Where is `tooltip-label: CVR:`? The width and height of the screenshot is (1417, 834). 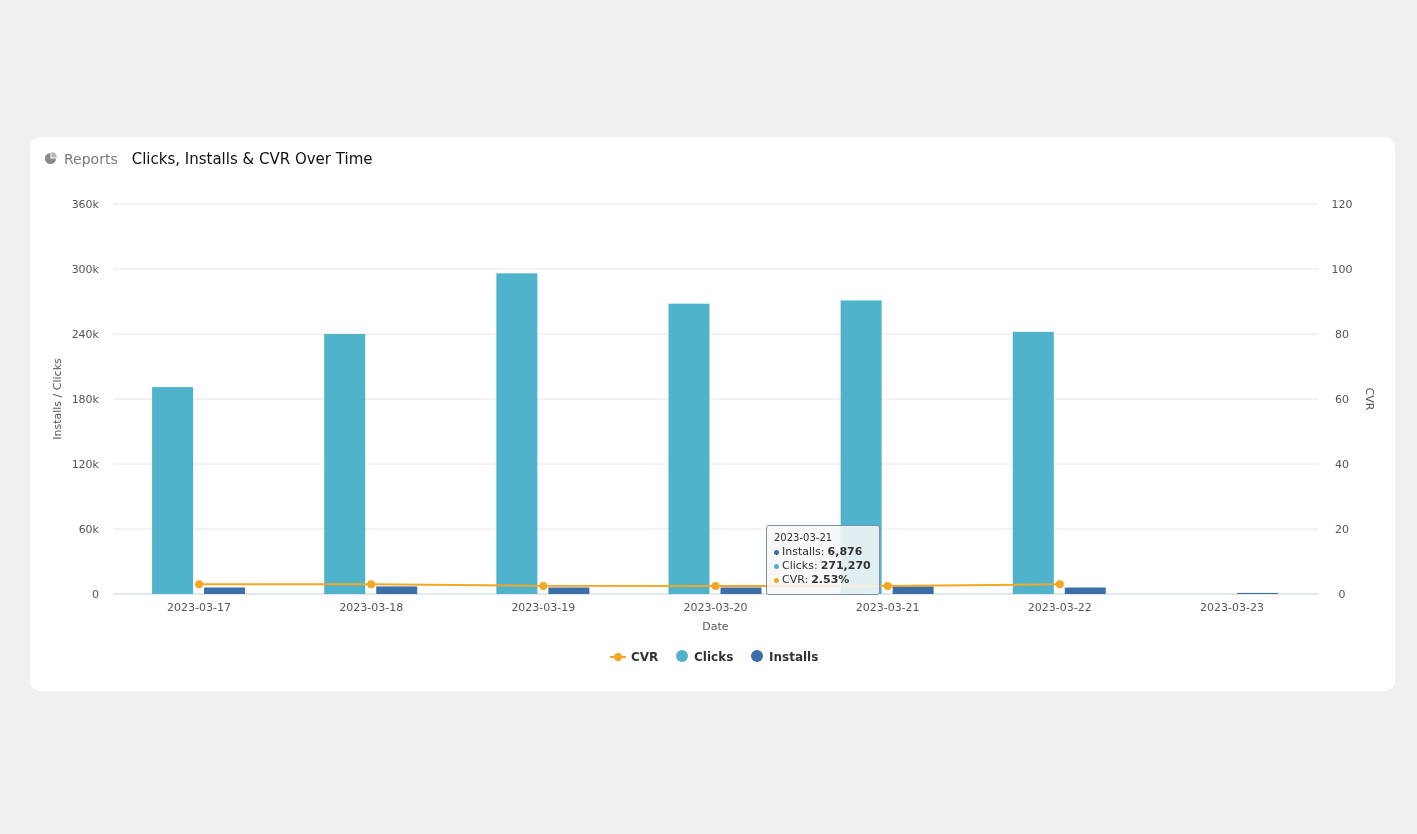 tooltip-label: CVR: is located at coordinates (795, 580).